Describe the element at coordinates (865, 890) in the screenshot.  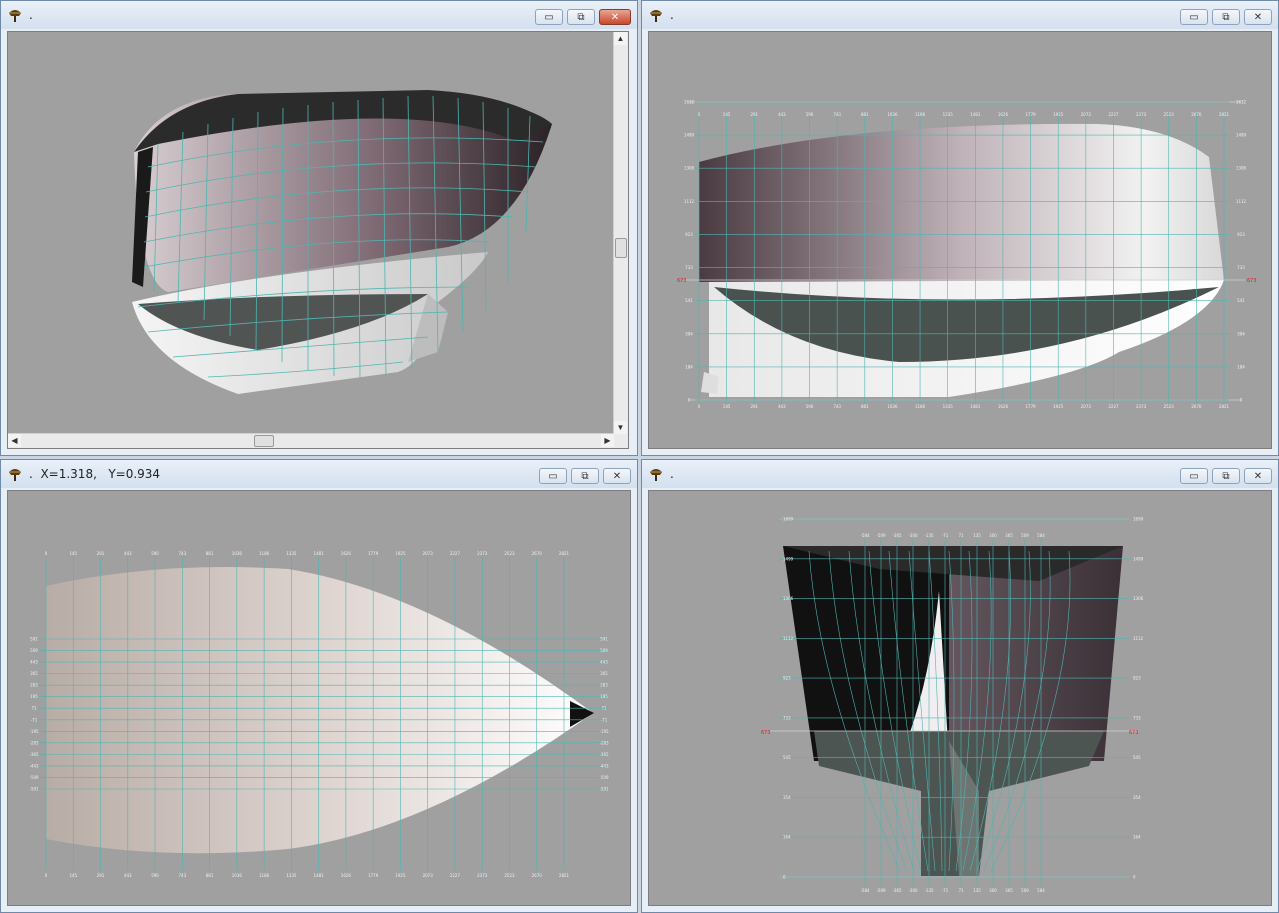
I see `bottom-tick-label: -584` at that location.